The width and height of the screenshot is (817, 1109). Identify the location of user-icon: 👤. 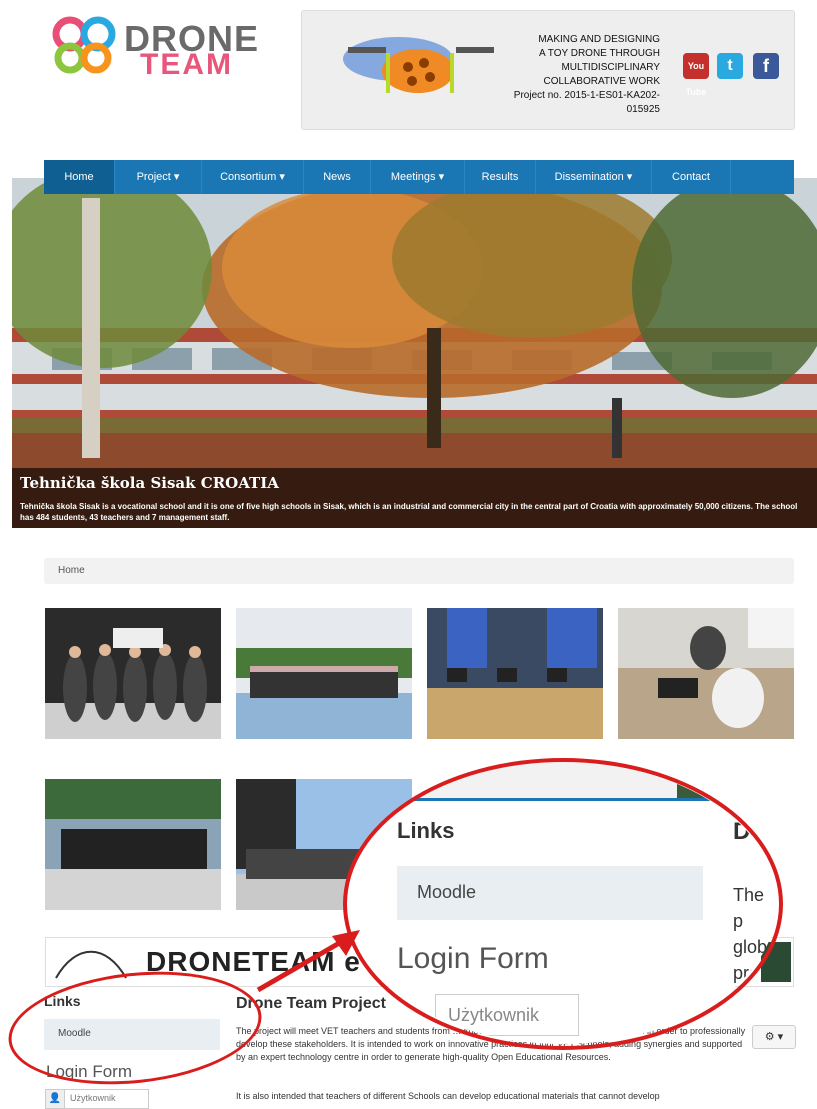
(55, 1099).